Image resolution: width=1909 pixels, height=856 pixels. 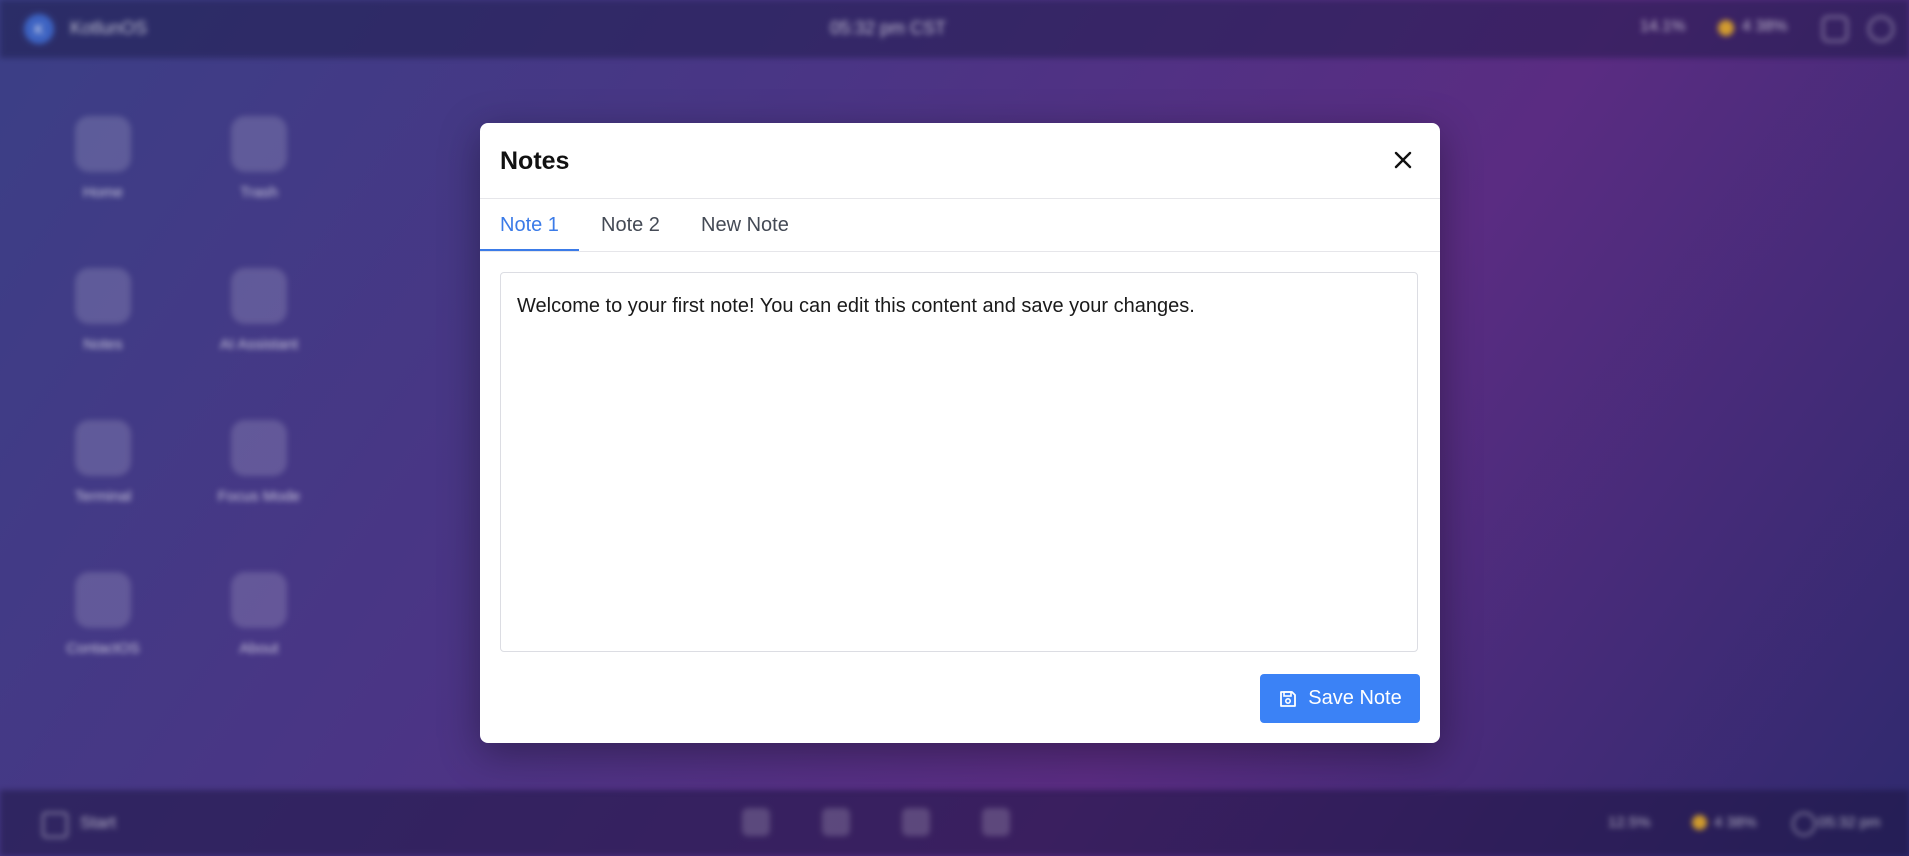 I want to click on desktop-icon-label: Trash, so click(x=259, y=192).